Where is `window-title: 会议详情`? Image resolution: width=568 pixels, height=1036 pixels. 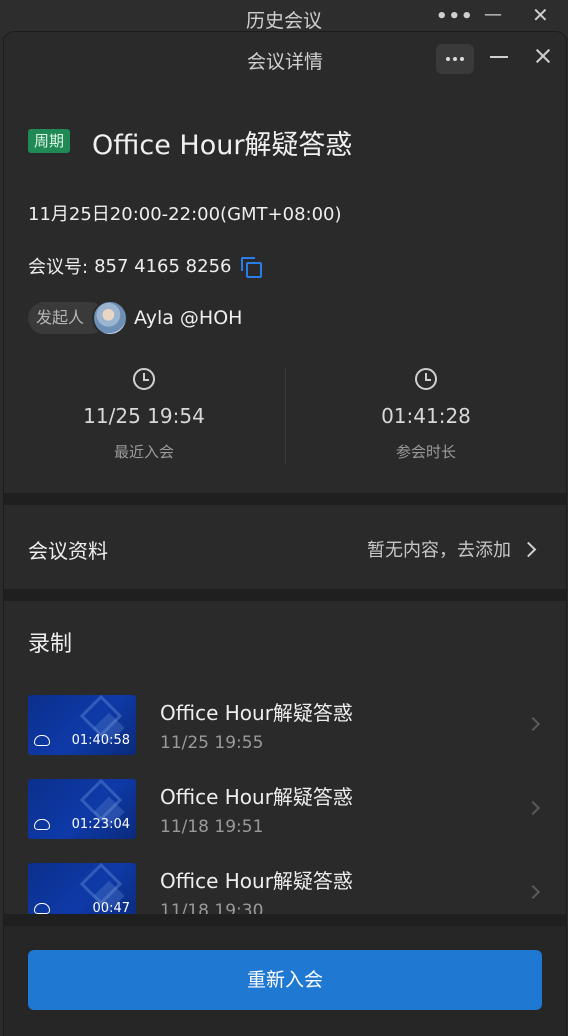
window-title: 会议详情 is located at coordinates (284, 62).